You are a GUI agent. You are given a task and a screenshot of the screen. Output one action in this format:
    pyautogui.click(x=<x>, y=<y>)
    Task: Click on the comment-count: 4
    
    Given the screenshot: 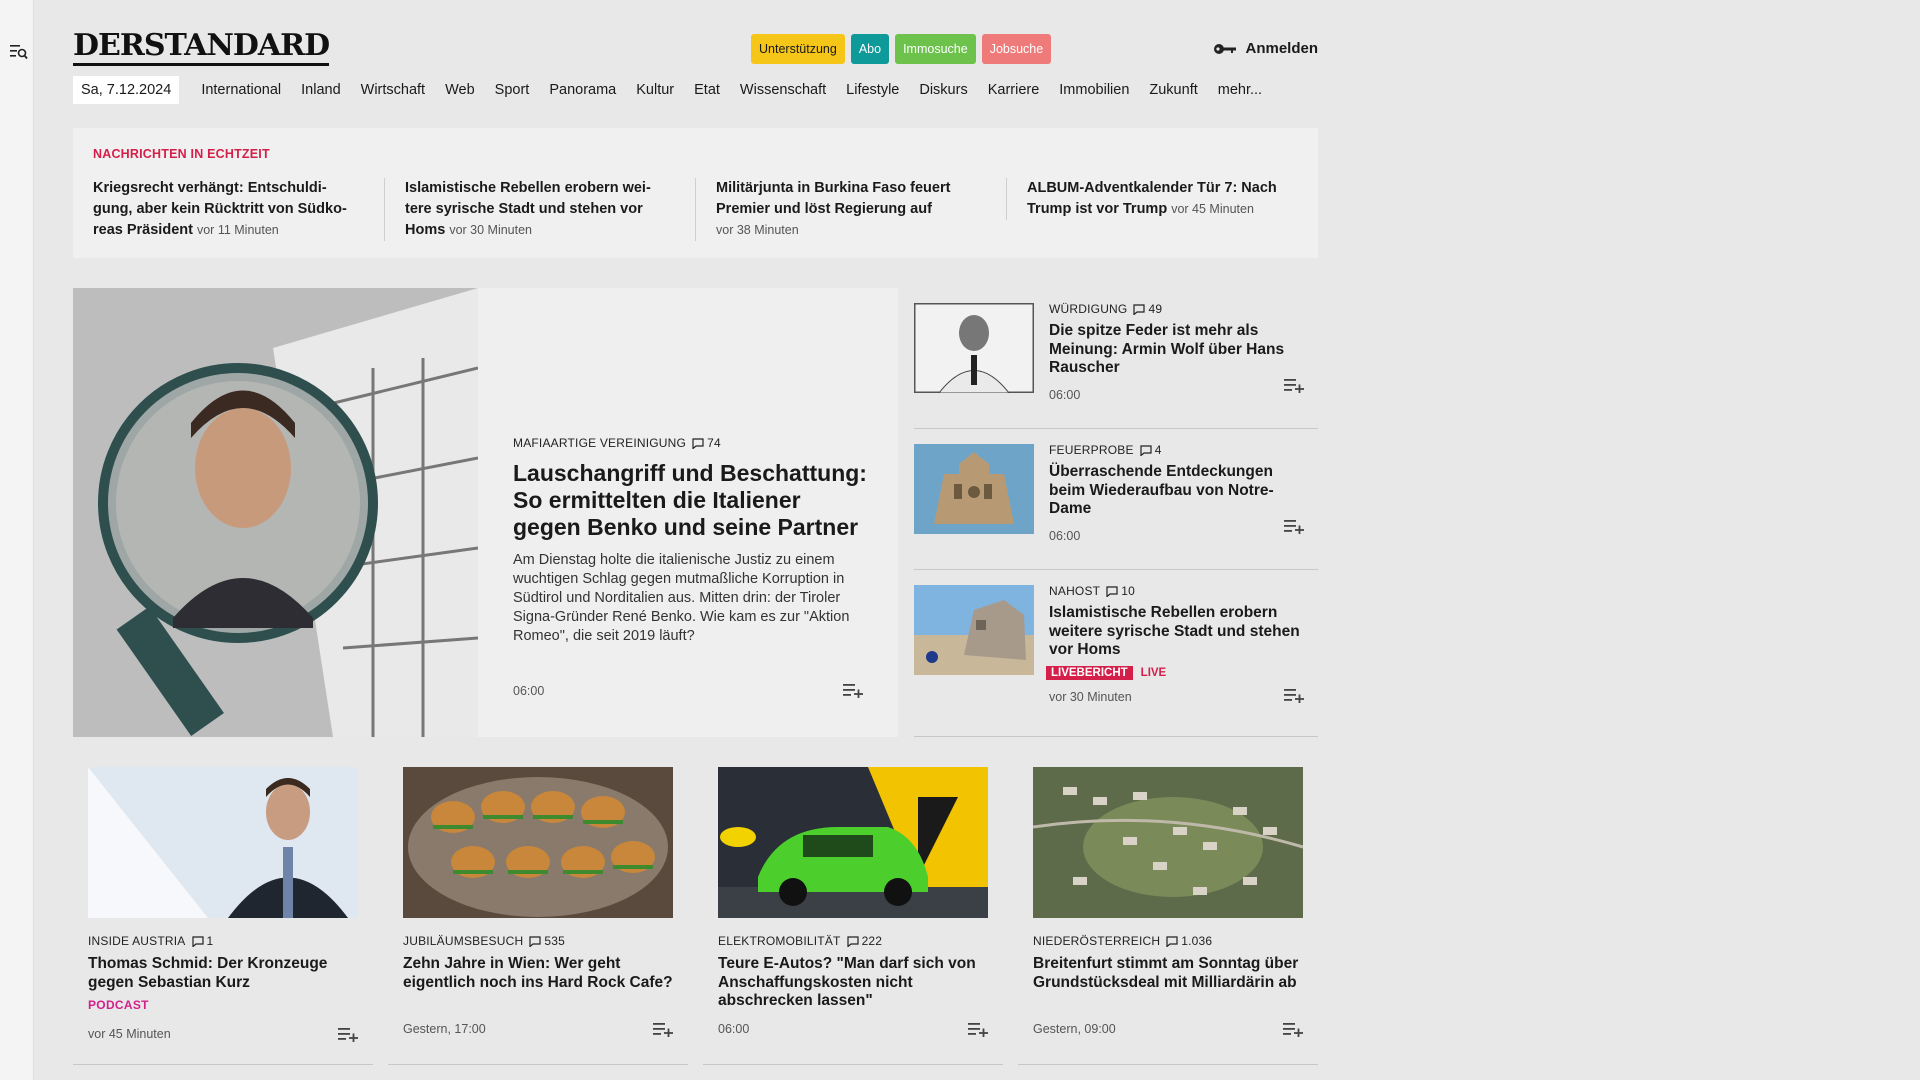 What is the action you would take?
    pyautogui.click(x=1151, y=450)
    